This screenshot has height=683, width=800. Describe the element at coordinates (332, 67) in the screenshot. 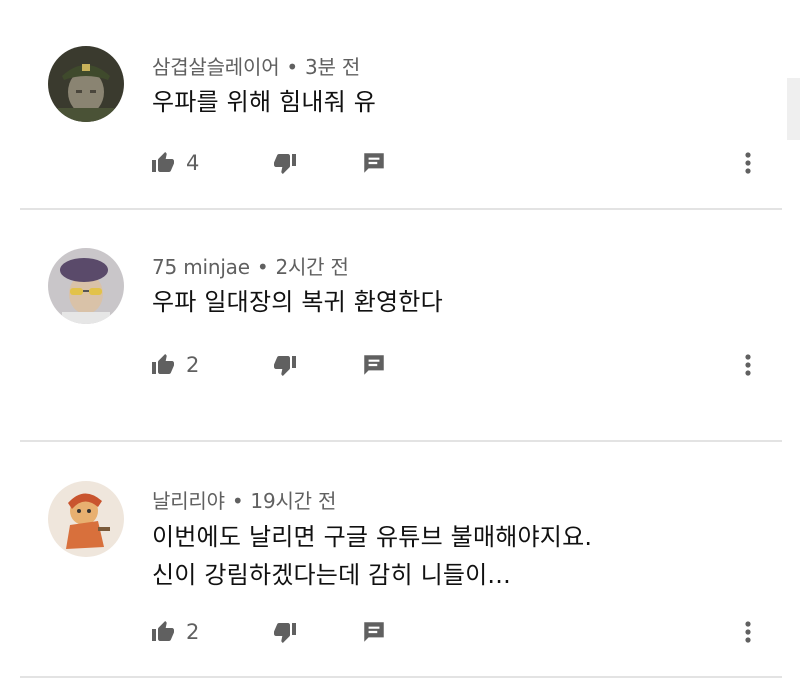

I see `comment-time: 3분 전` at that location.